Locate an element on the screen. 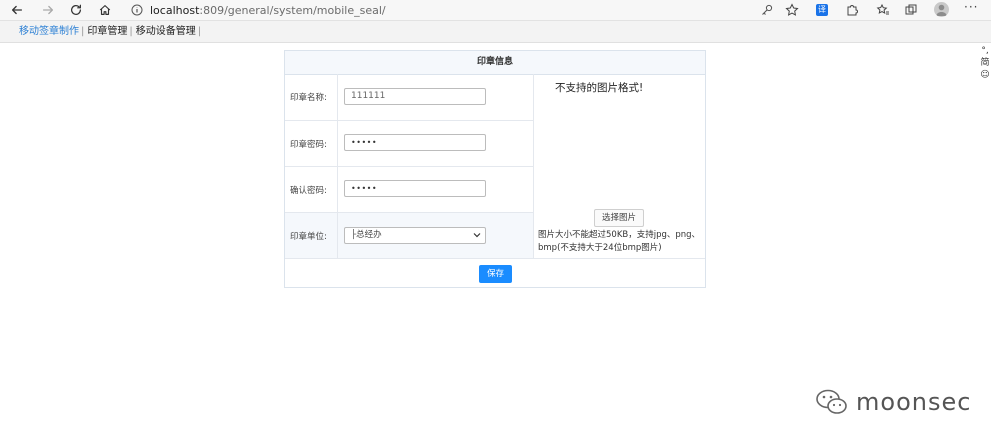 The image size is (991, 443). ime-char: ☺ is located at coordinates (985, 75).